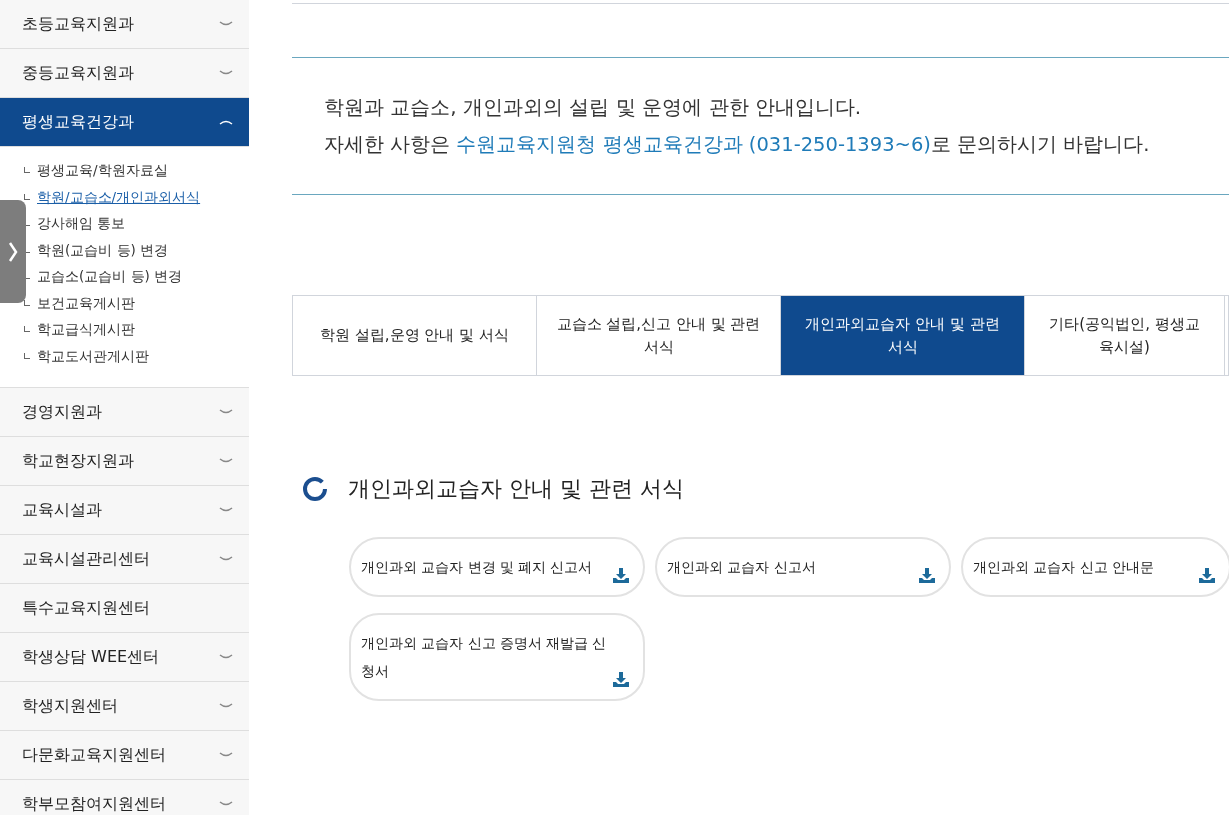 This screenshot has height=815, width=1229. I want to click on sidebar-item: 특수교육지원센터, so click(124, 608).